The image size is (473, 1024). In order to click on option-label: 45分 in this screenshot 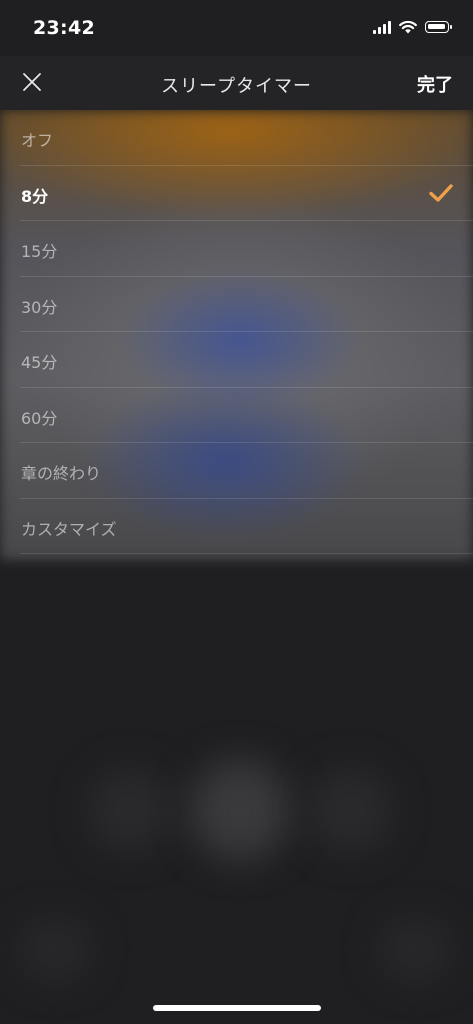, I will do `click(39, 362)`.